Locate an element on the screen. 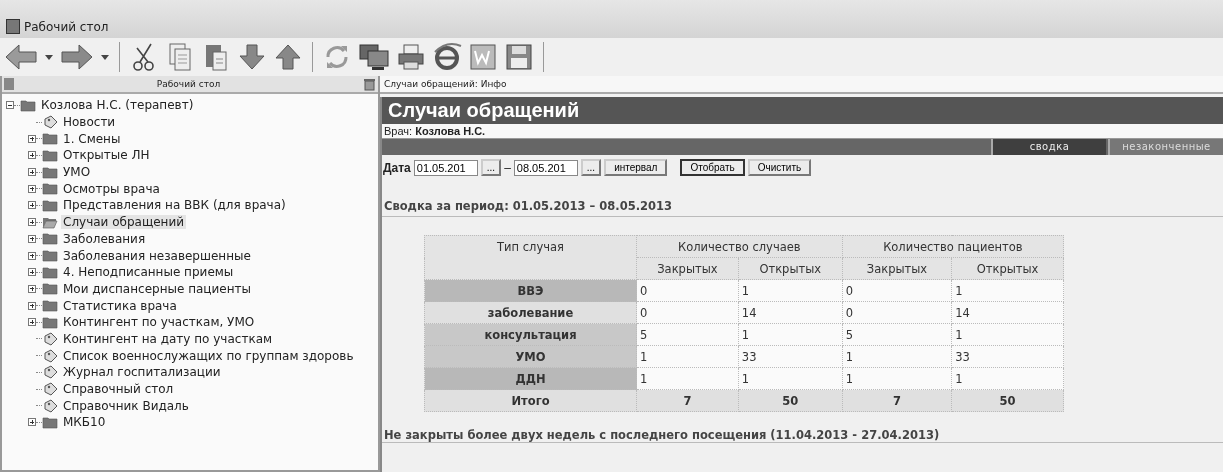 The image size is (1223, 472). tree-item: Представления на ВВК (для врача) is located at coordinates (174, 205).